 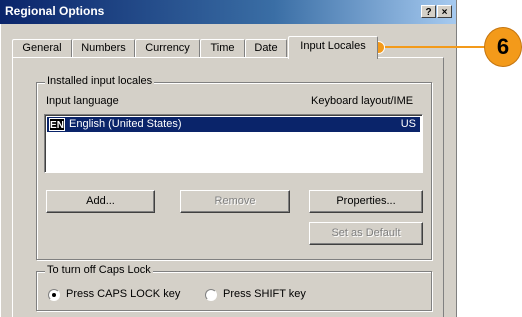 I want to click on radio-caps-lock, so click(x=54, y=295).